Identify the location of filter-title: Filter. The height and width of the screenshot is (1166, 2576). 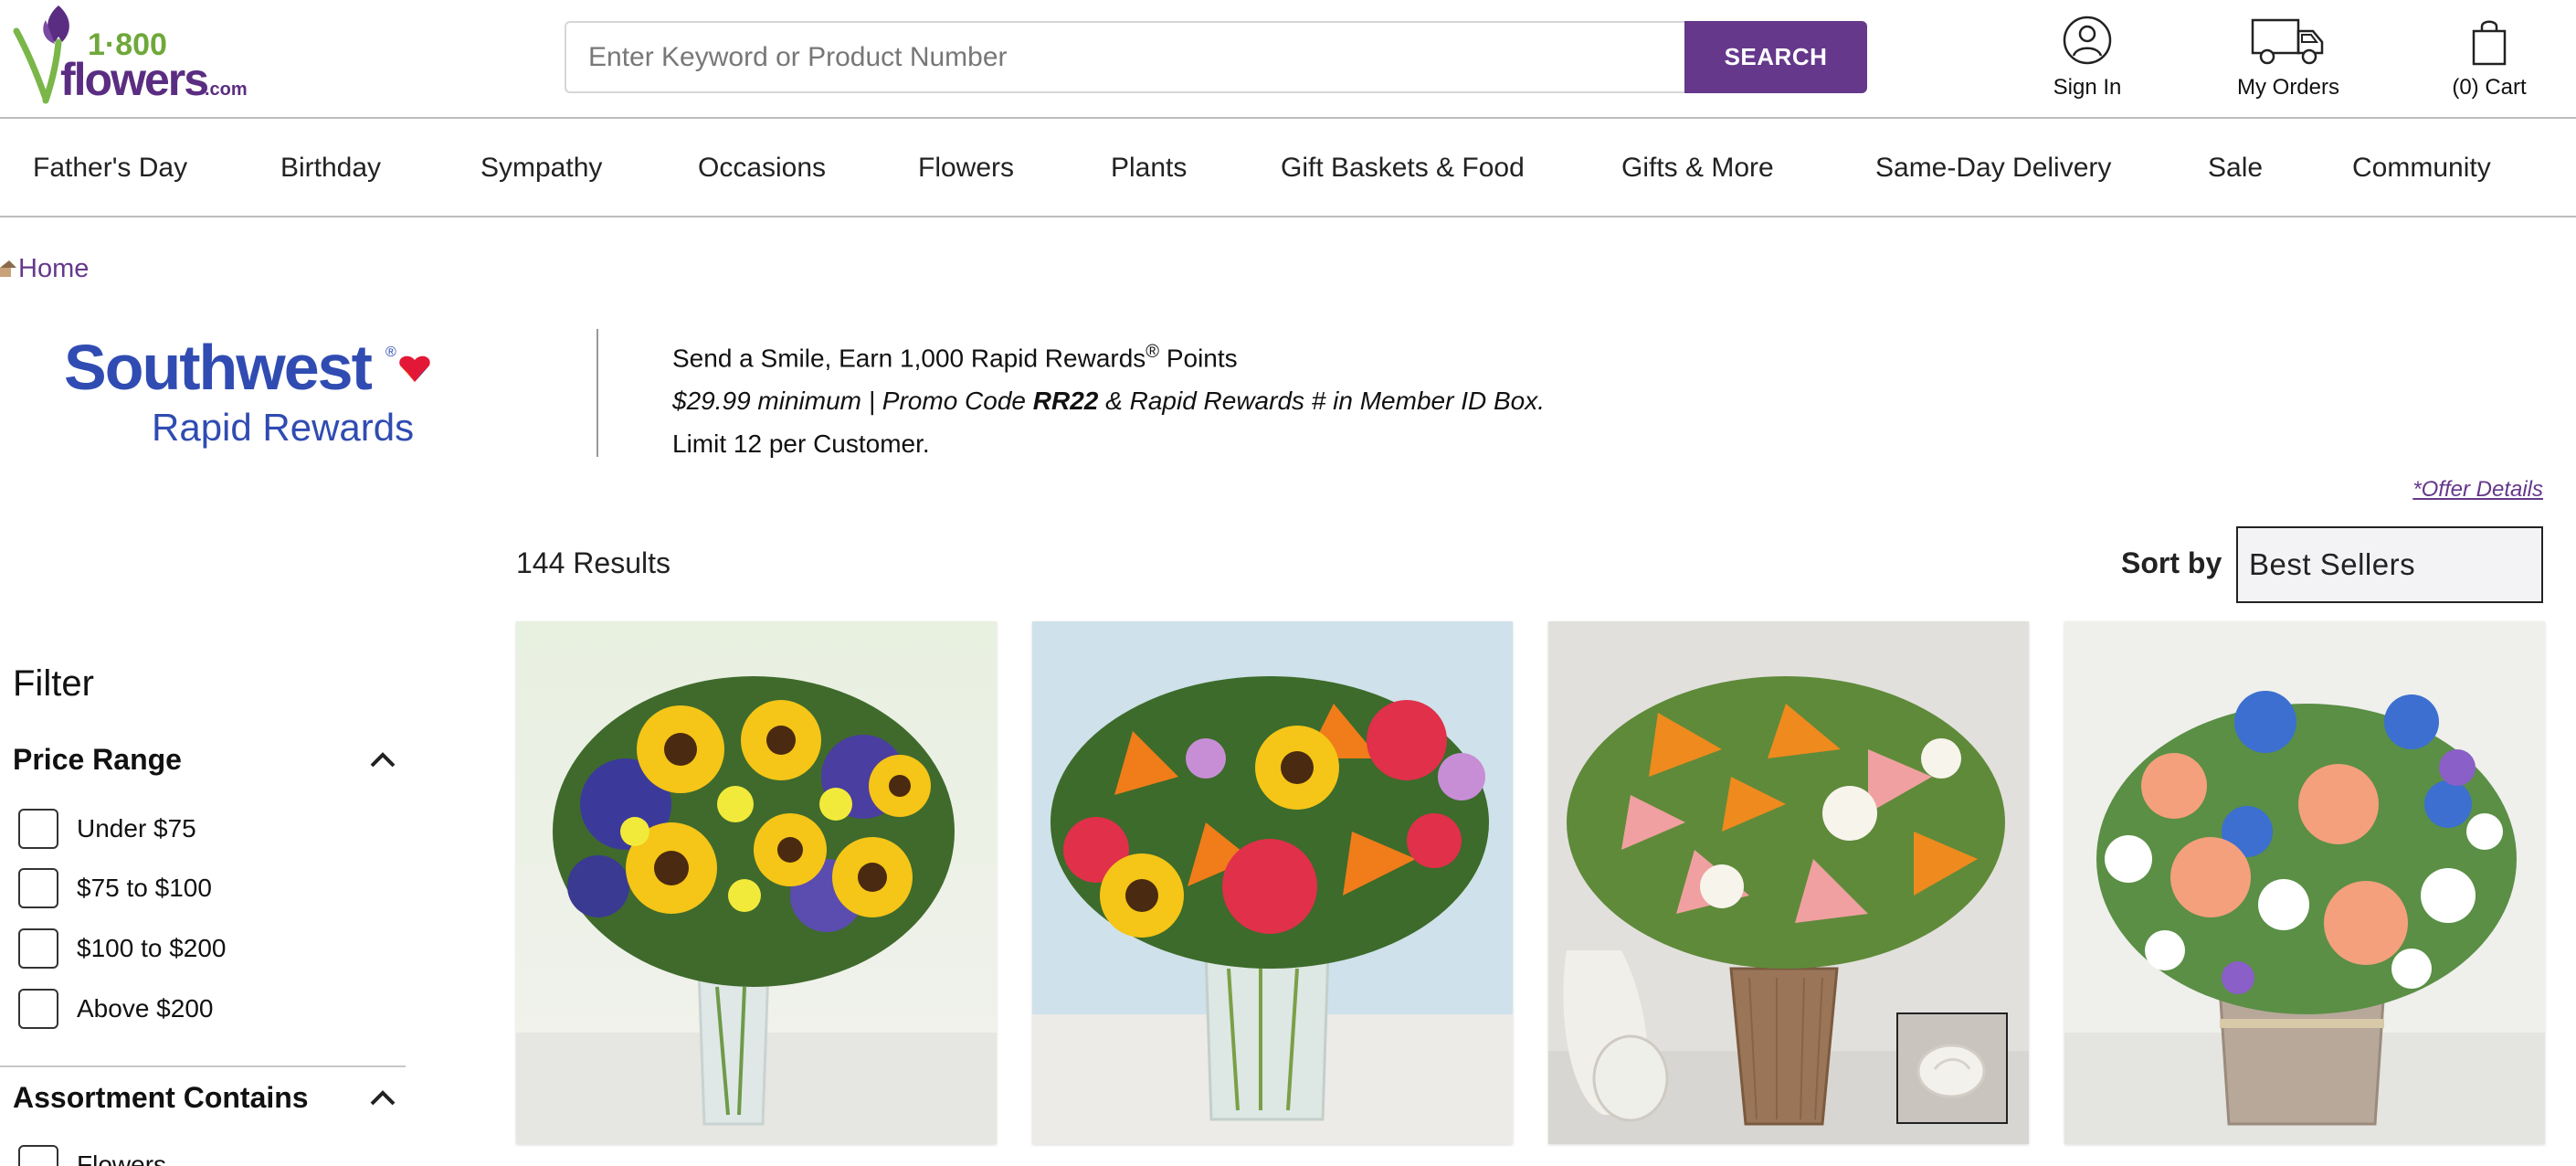
(53, 683).